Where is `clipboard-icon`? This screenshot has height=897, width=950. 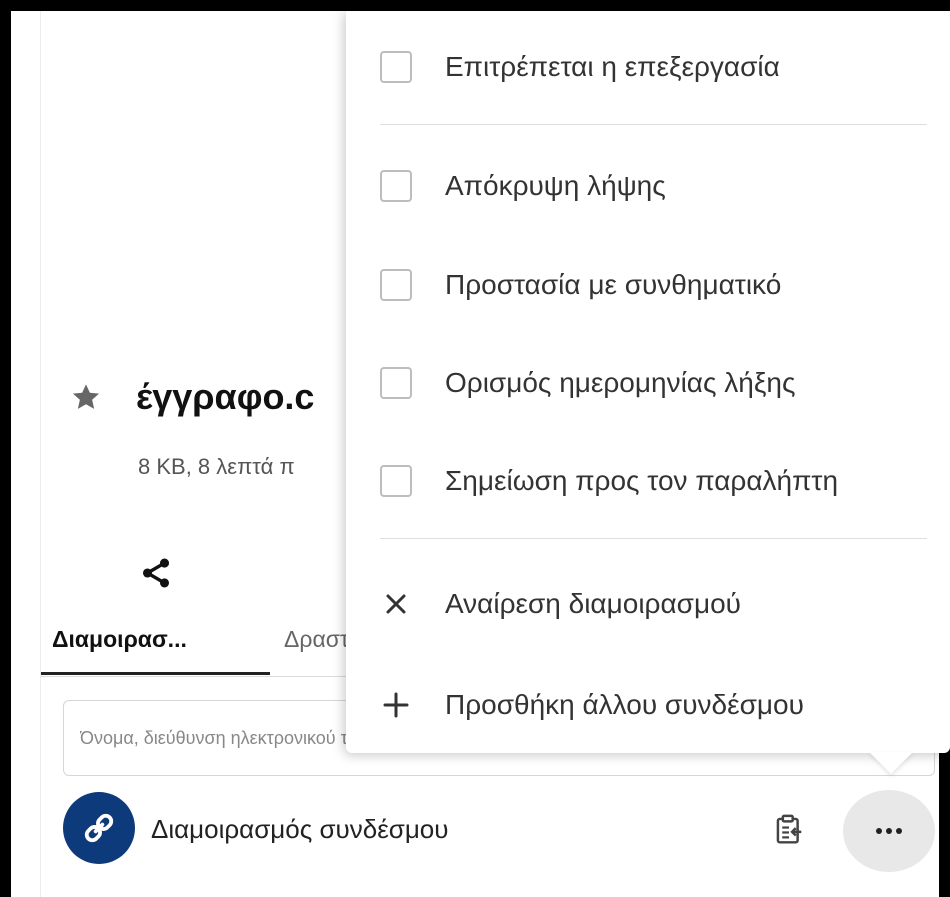 clipboard-icon is located at coordinates (789, 829).